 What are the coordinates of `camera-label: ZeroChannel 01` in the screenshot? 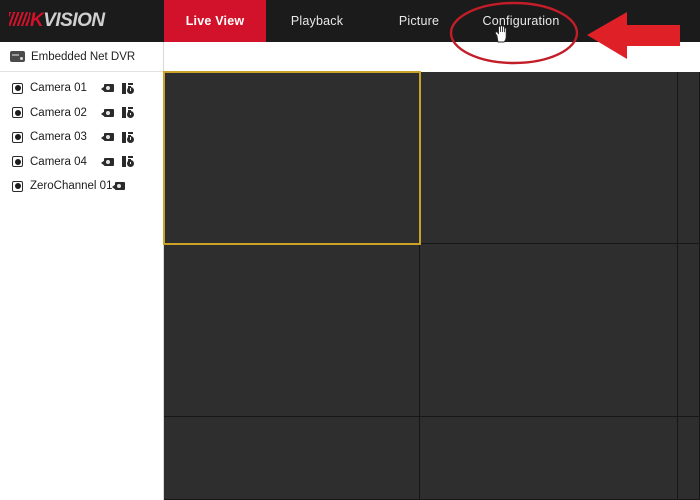 It's located at (71, 186).